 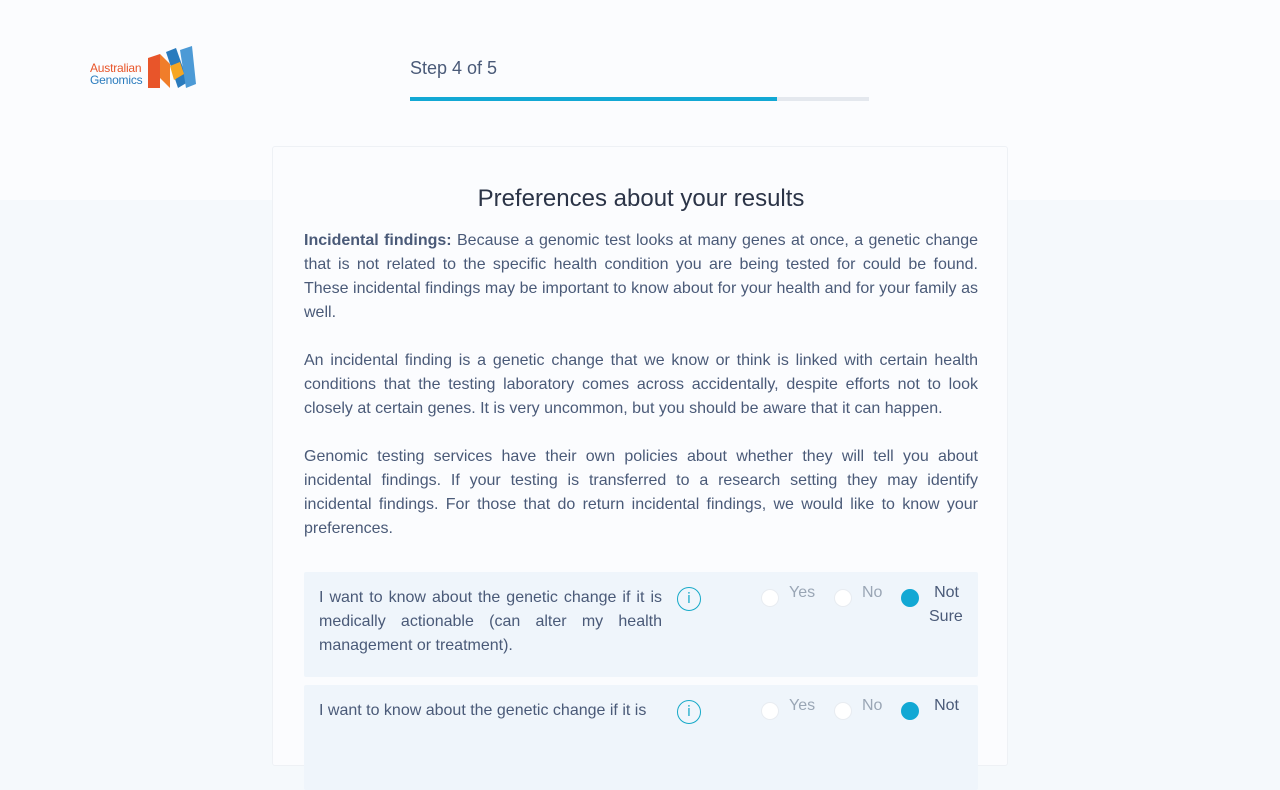 What do you see at coordinates (946, 604) in the screenshot?
I see `option-not-sure-label: Not Sure` at bounding box center [946, 604].